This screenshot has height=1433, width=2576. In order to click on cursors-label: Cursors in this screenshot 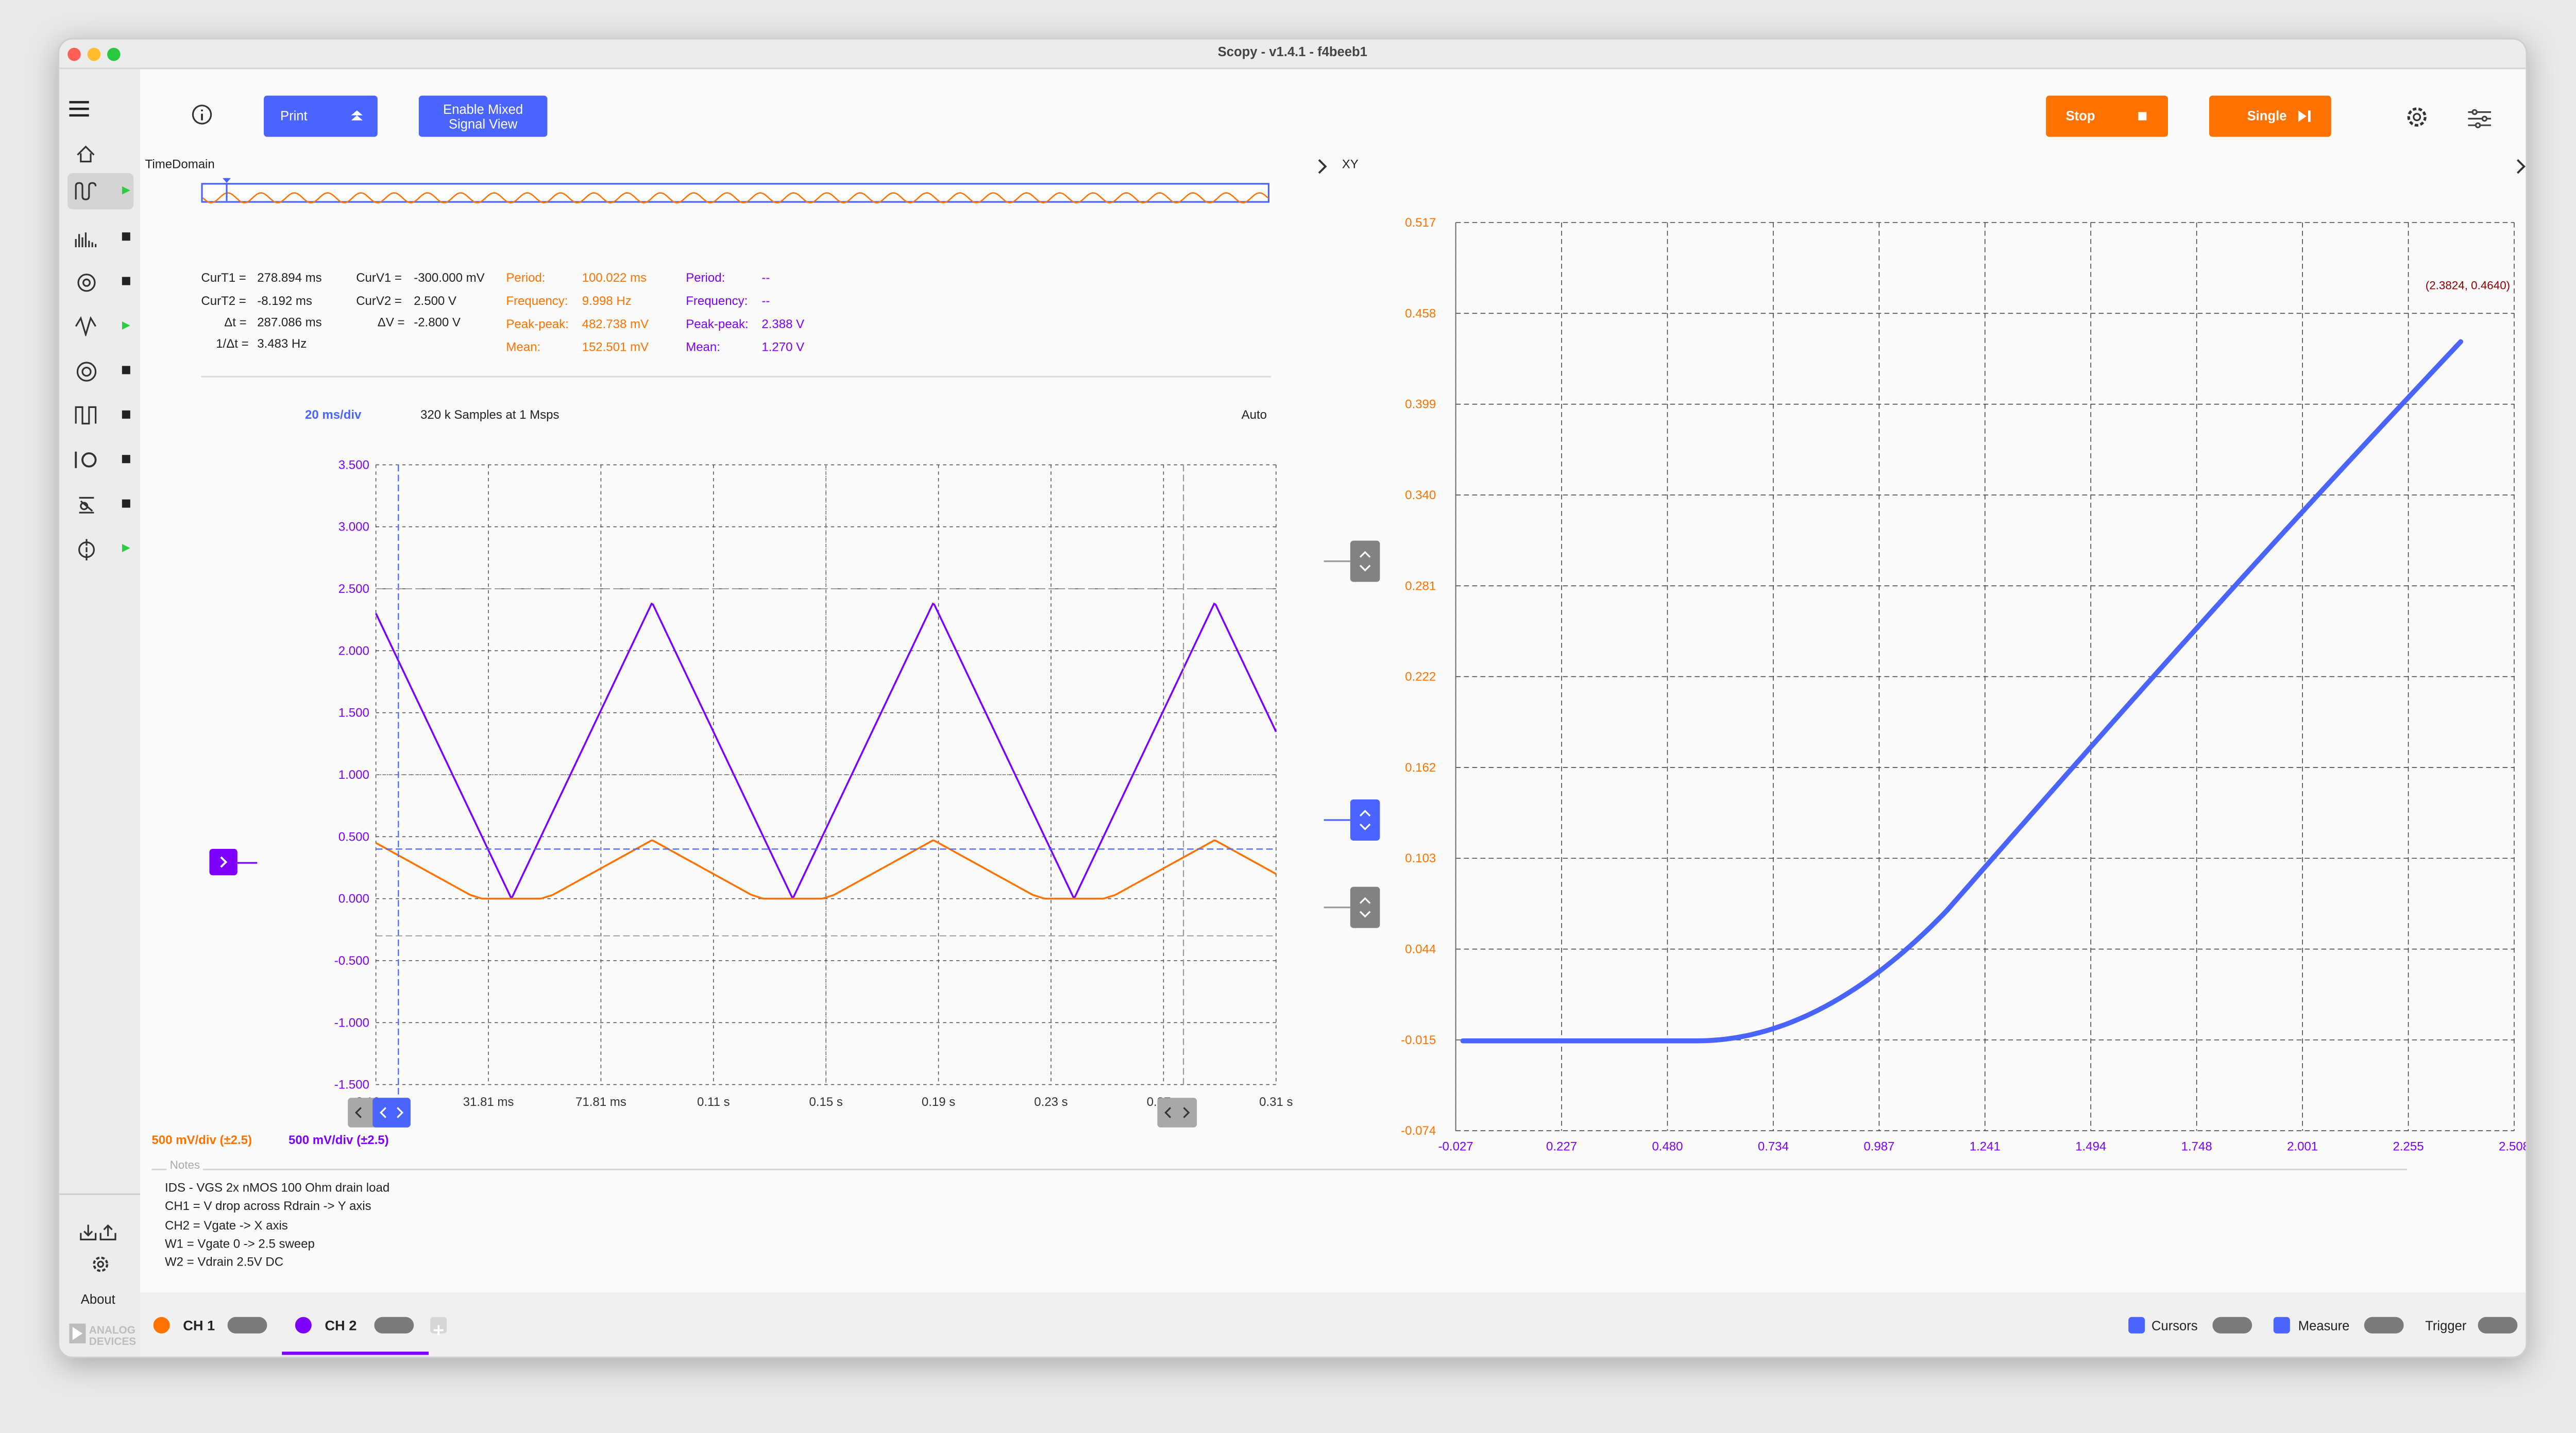, I will do `click(2174, 1326)`.